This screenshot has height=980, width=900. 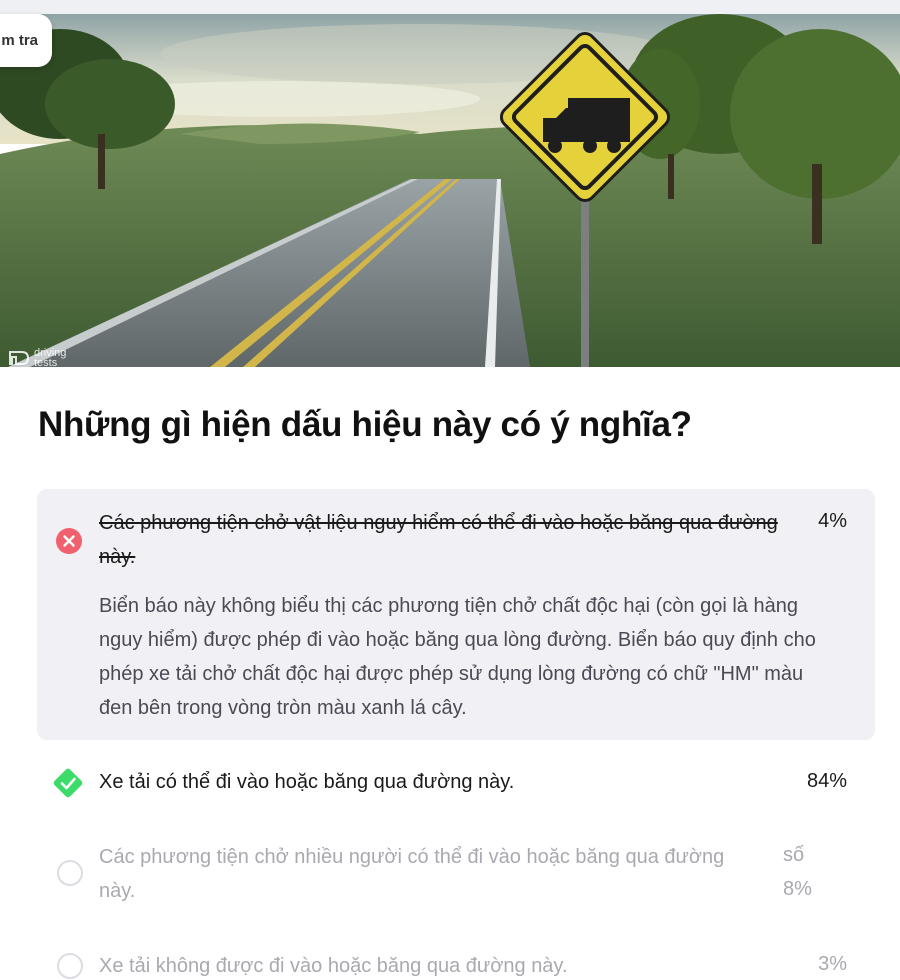 I want to click on answer-percent: 8%, so click(x=797, y=889).